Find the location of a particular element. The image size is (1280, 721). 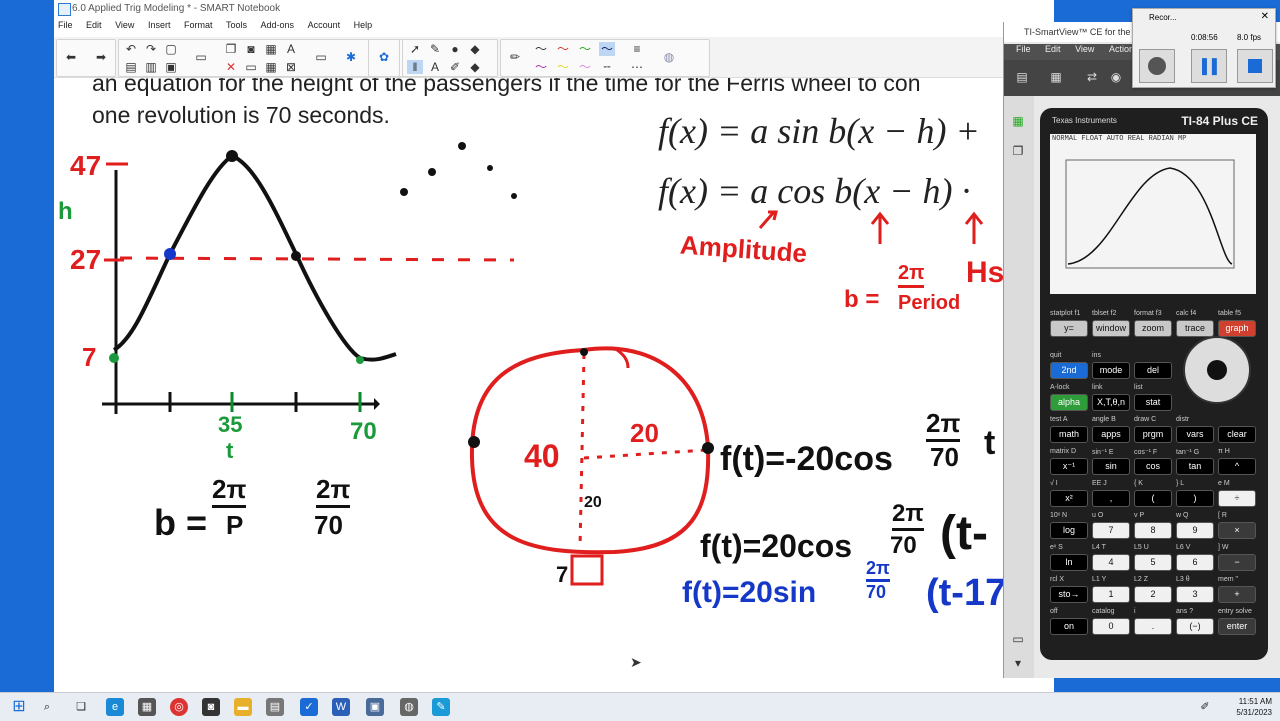

pens-icon: ǁ is located at coordinates (415, 67).